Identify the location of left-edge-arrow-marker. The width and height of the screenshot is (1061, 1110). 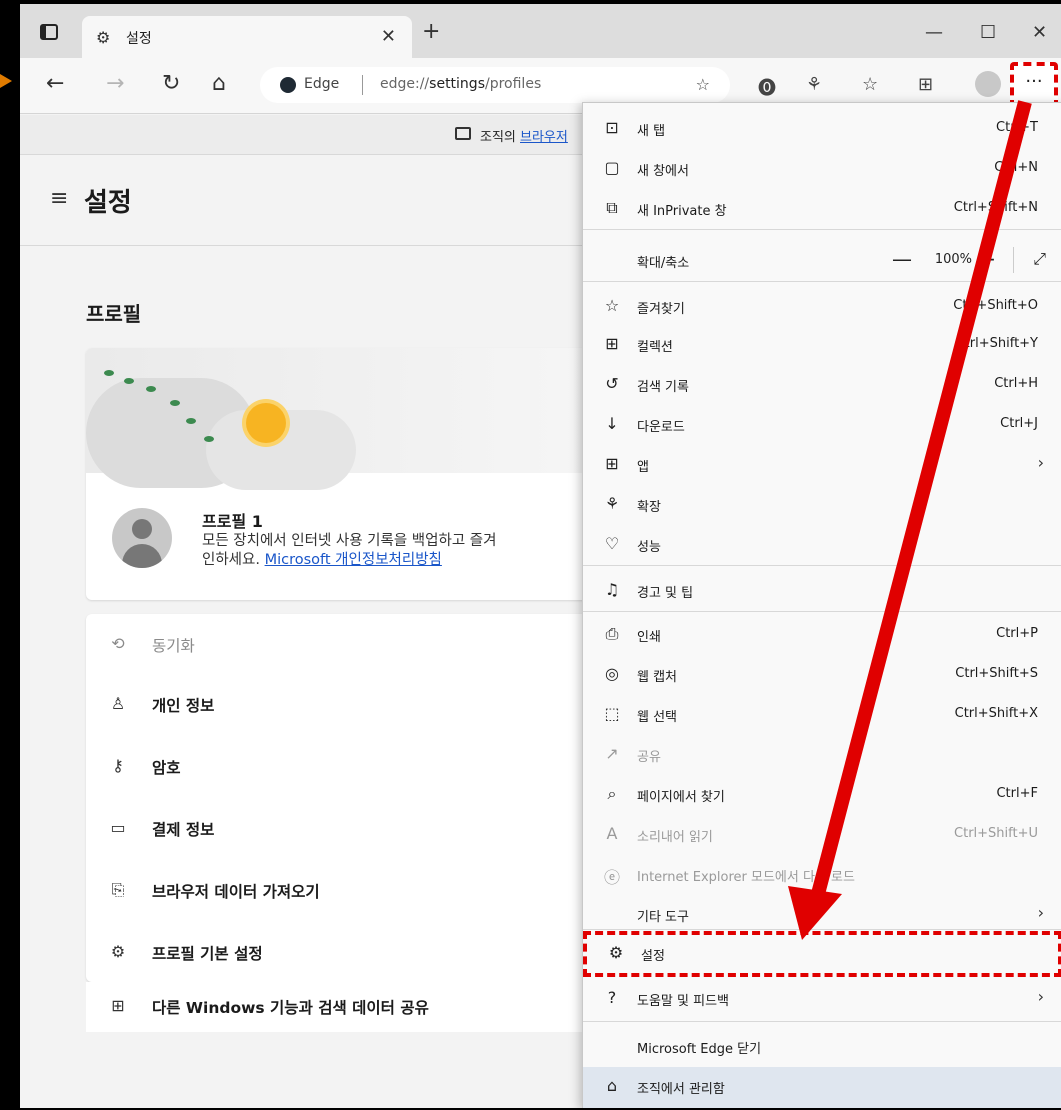
(6, 81).